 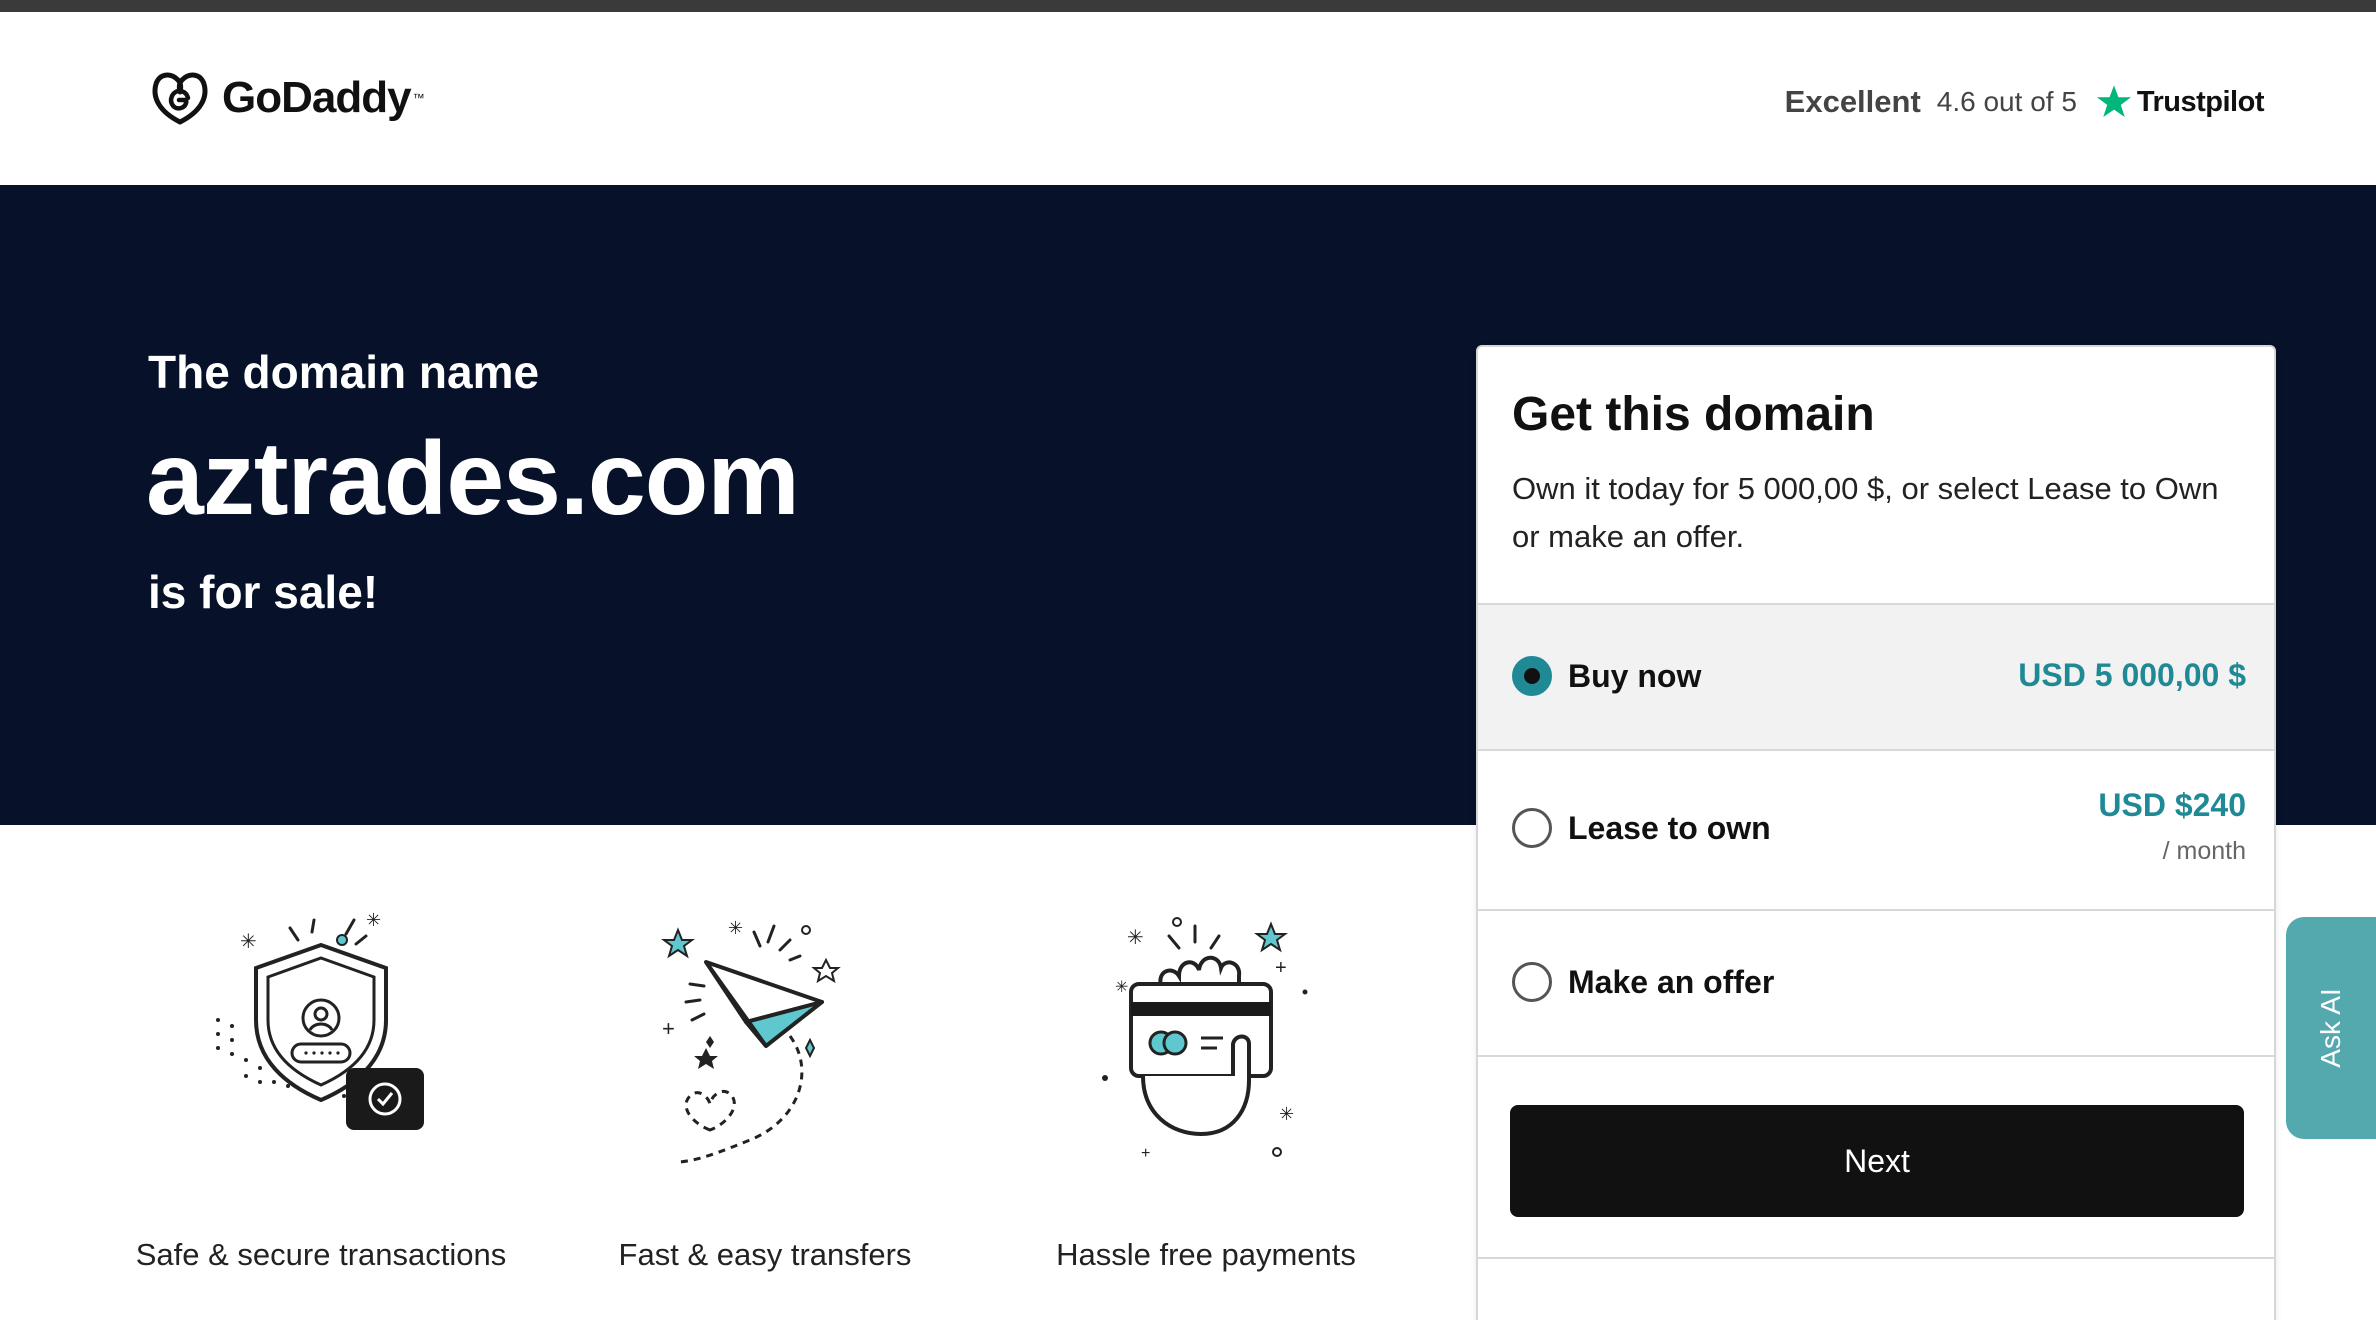 I want to click on domain-name: aztrades.com, so click(x=473, y=479).